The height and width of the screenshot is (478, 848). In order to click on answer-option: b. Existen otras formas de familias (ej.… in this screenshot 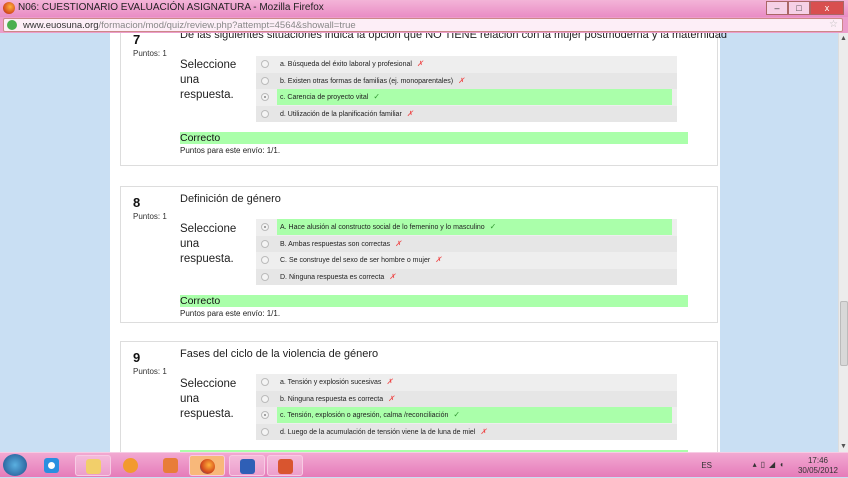, I will do `click(466, 80)`.